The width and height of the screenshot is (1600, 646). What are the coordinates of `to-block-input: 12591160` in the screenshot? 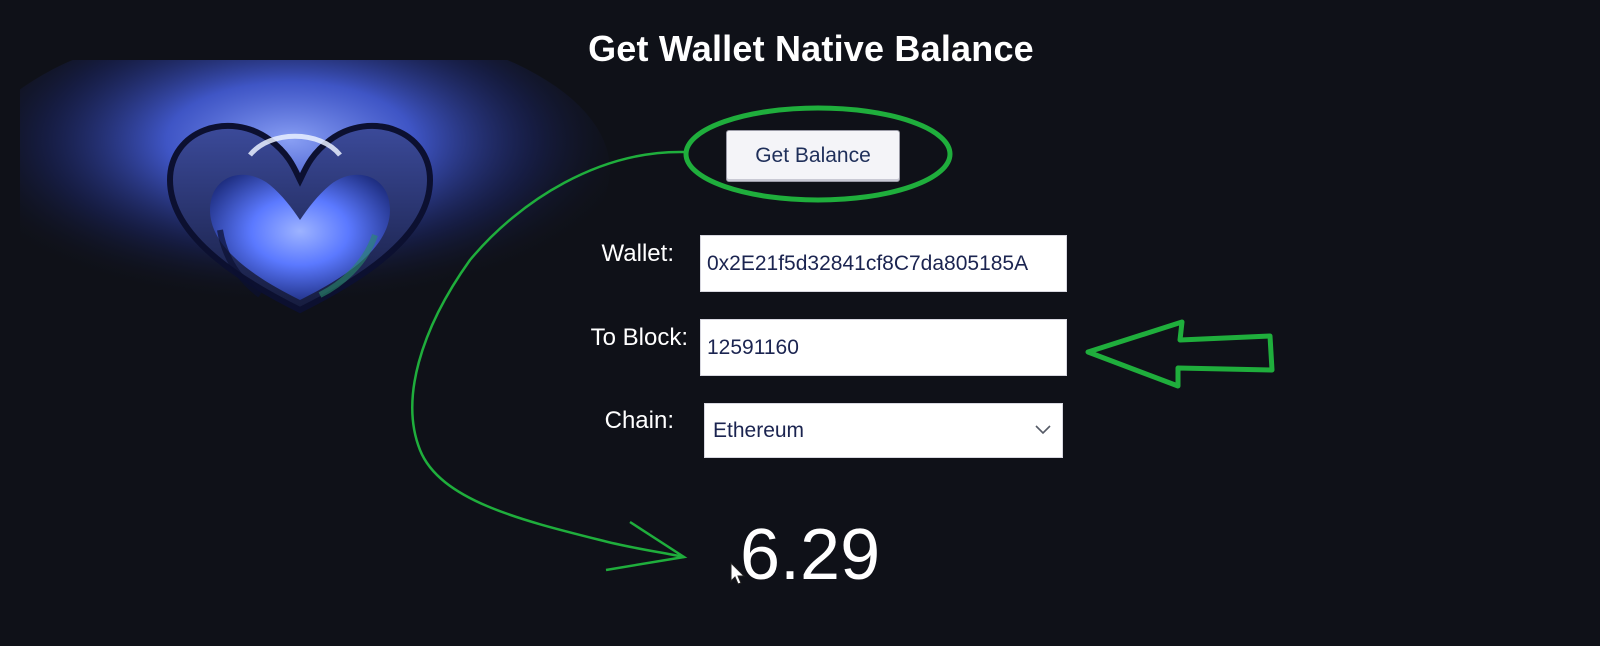 It's located at (883, 347).